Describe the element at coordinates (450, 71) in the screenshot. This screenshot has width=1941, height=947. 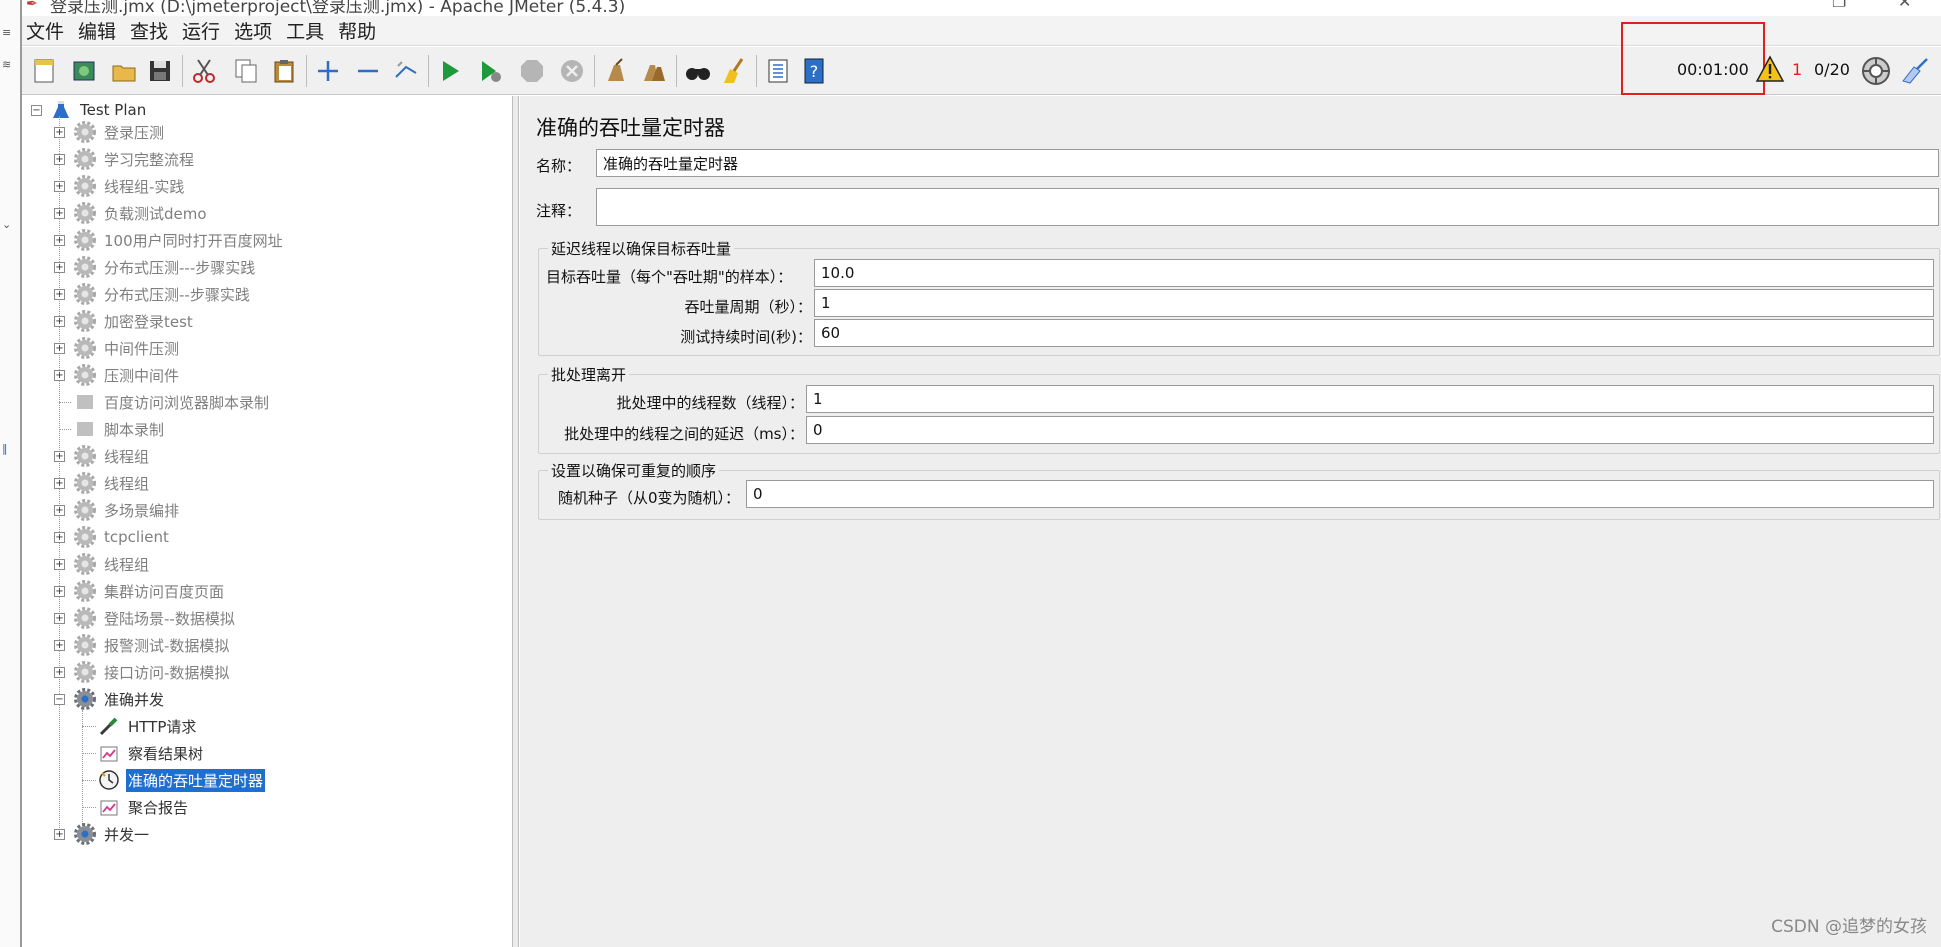
I see `start-icon` at that location.